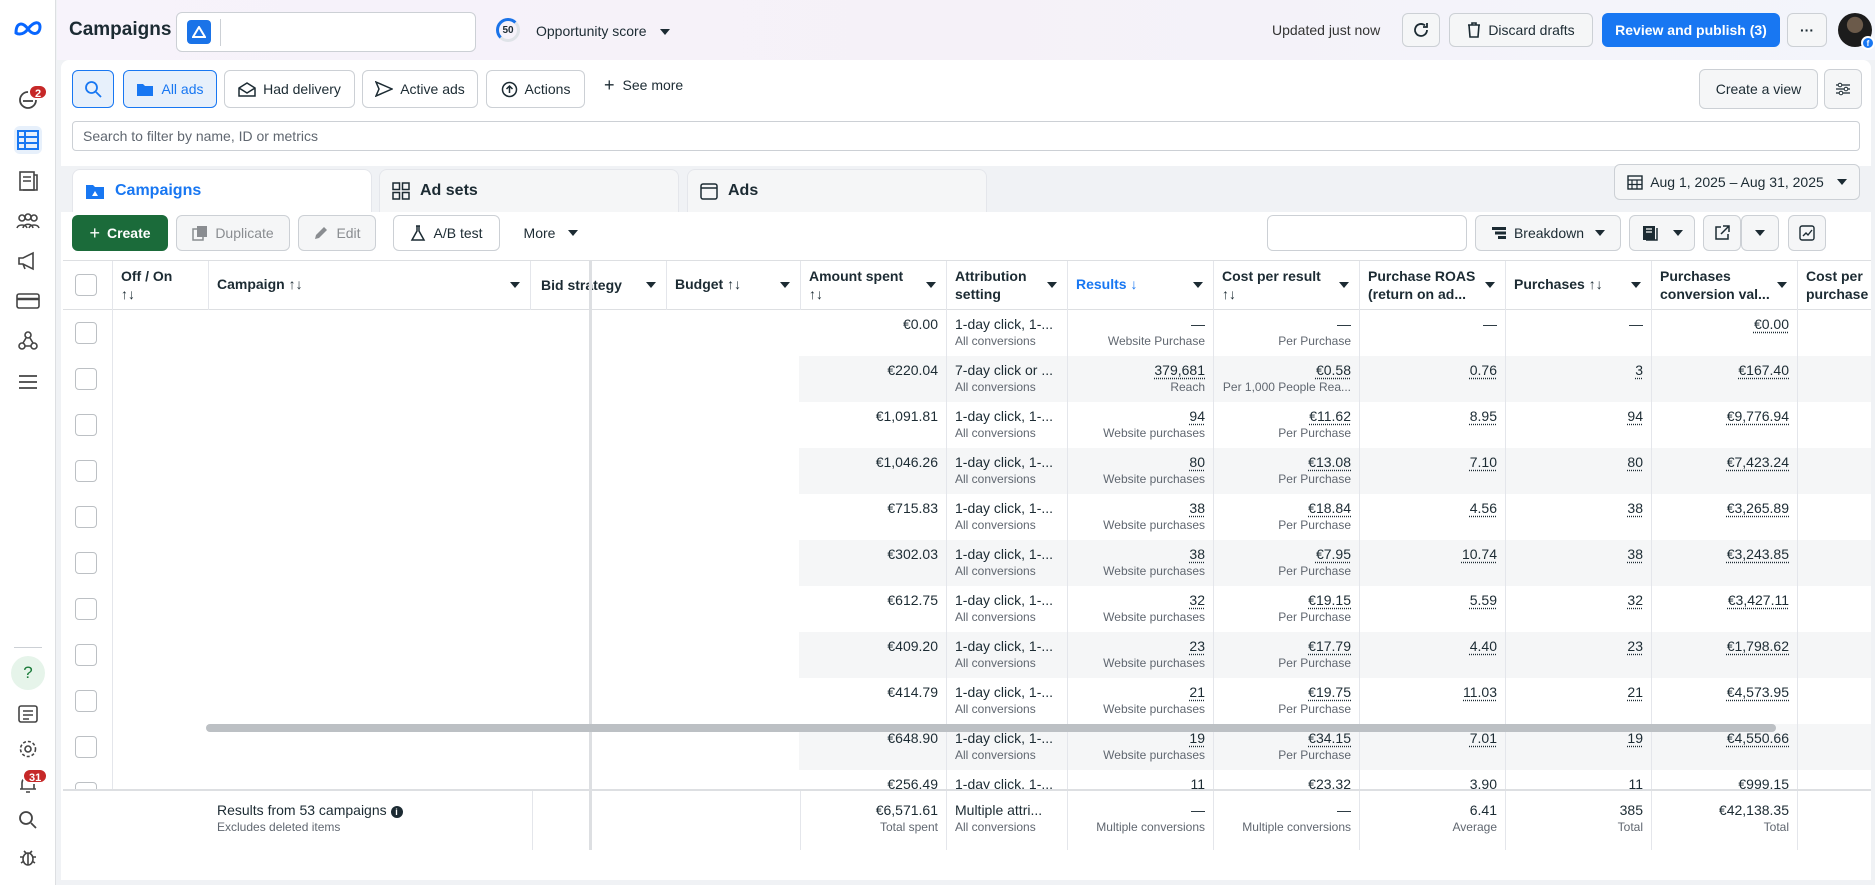 The image size is (1875, 885). Describe the element at coordinates (1807, 233) in the screenshot. I see `charts-toggle-button` at that location.